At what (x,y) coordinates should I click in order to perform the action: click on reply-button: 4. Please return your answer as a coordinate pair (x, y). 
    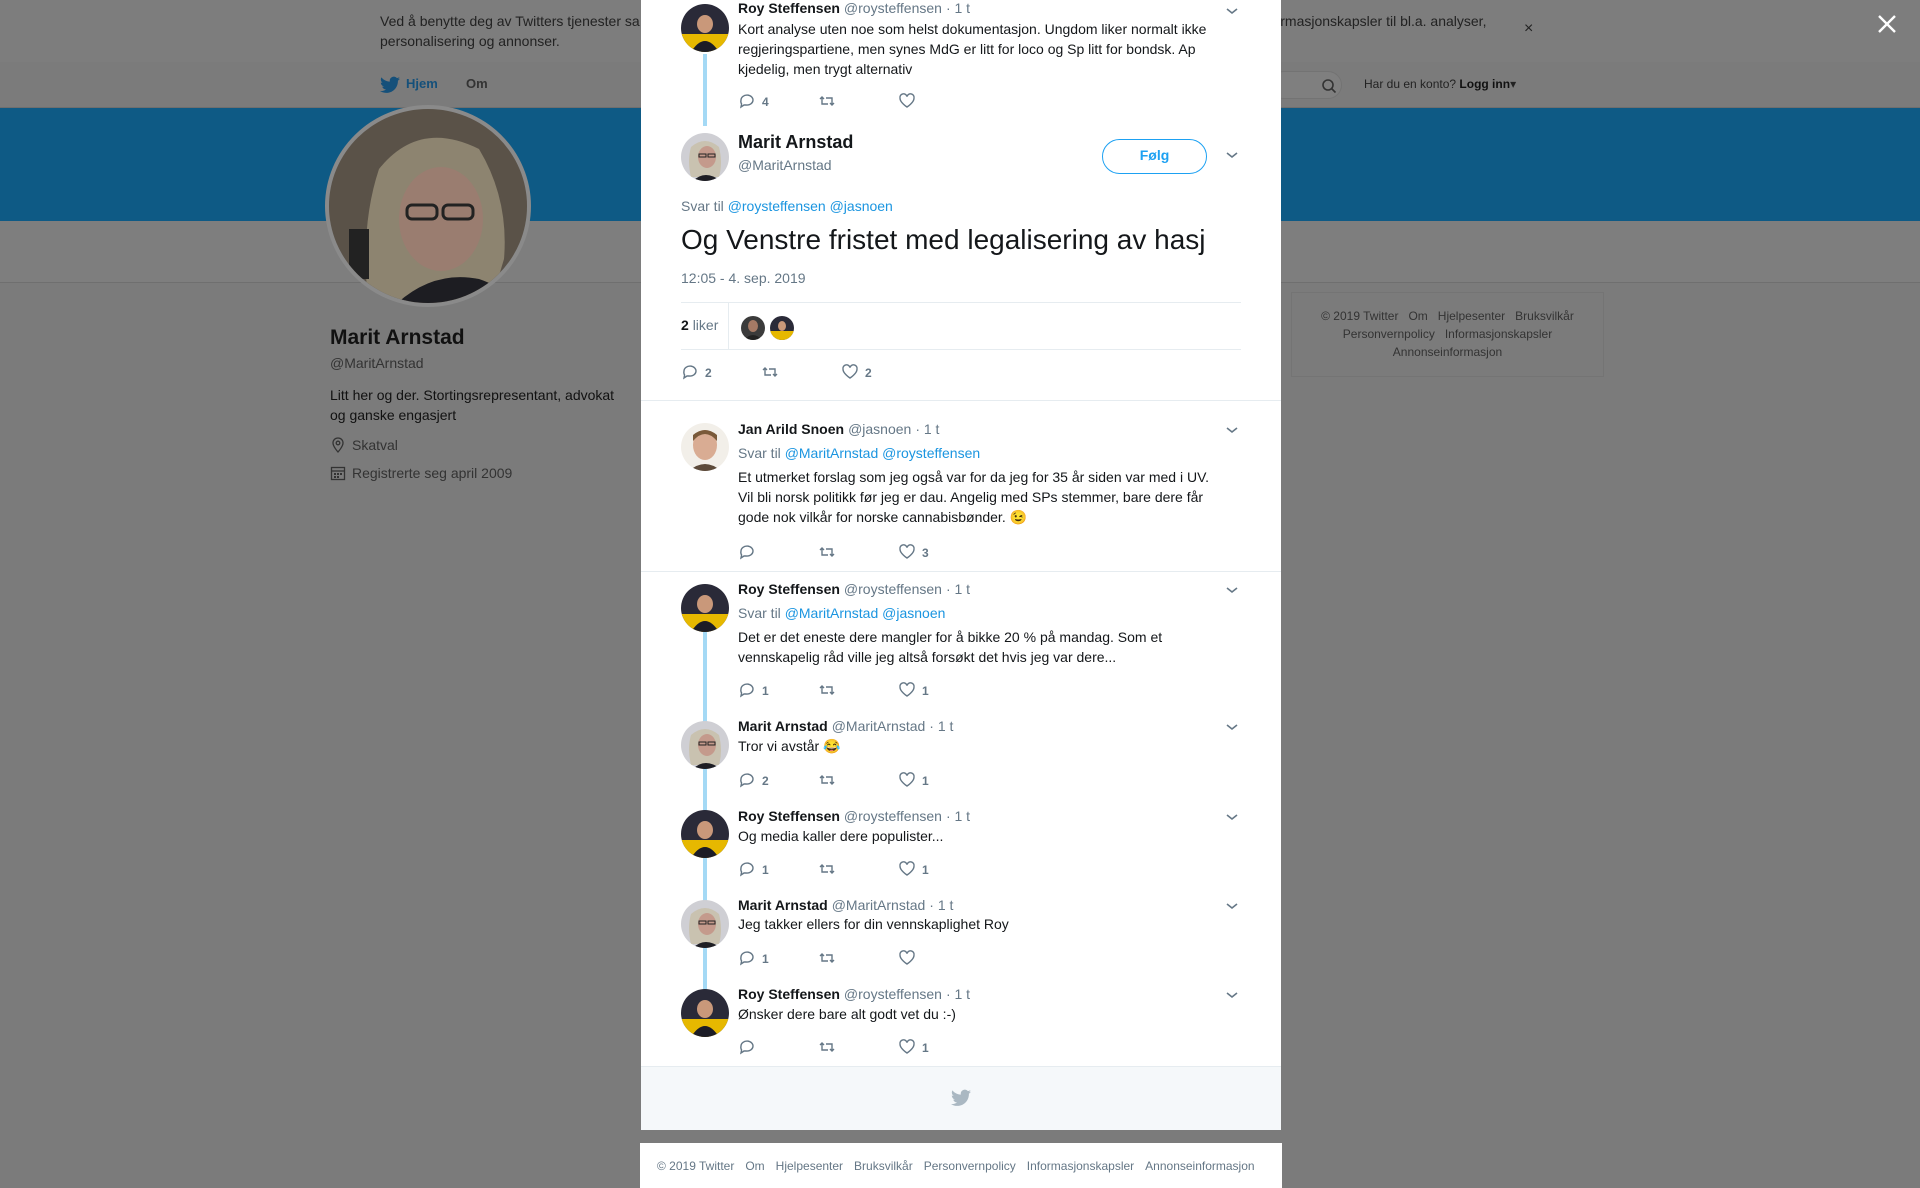
    Looking at the image, I should click on (753, 101).